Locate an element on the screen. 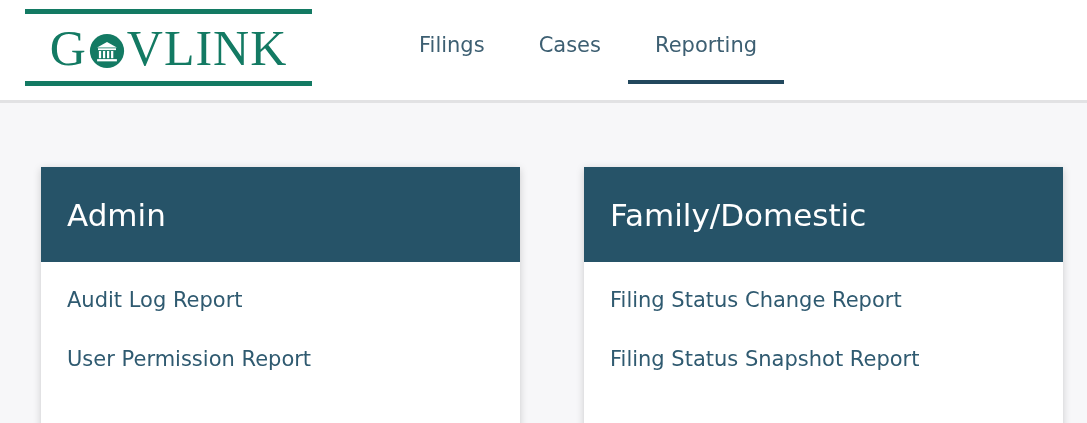  logo-text: VLINK is located at coordinates (207, 47).